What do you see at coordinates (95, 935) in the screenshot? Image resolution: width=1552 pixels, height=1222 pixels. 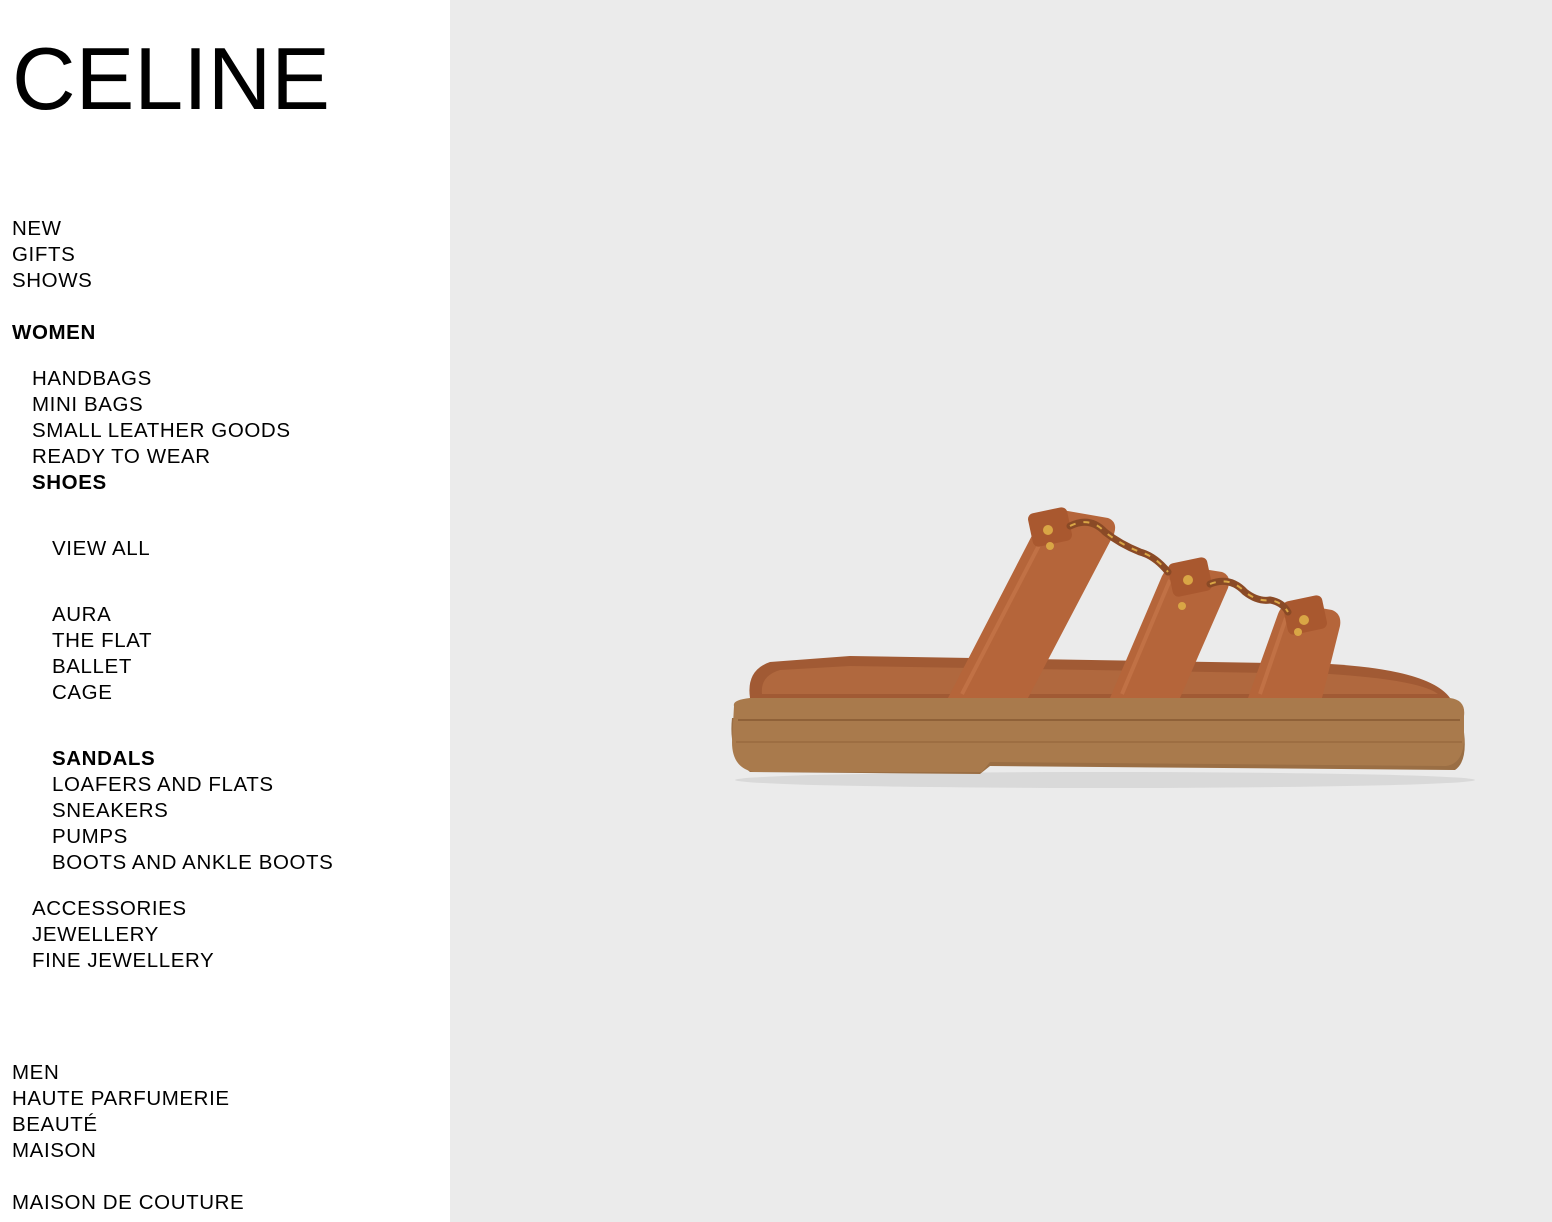 I see `nav-jewellery: JEWELLERY` at bounding box center [95, 935].